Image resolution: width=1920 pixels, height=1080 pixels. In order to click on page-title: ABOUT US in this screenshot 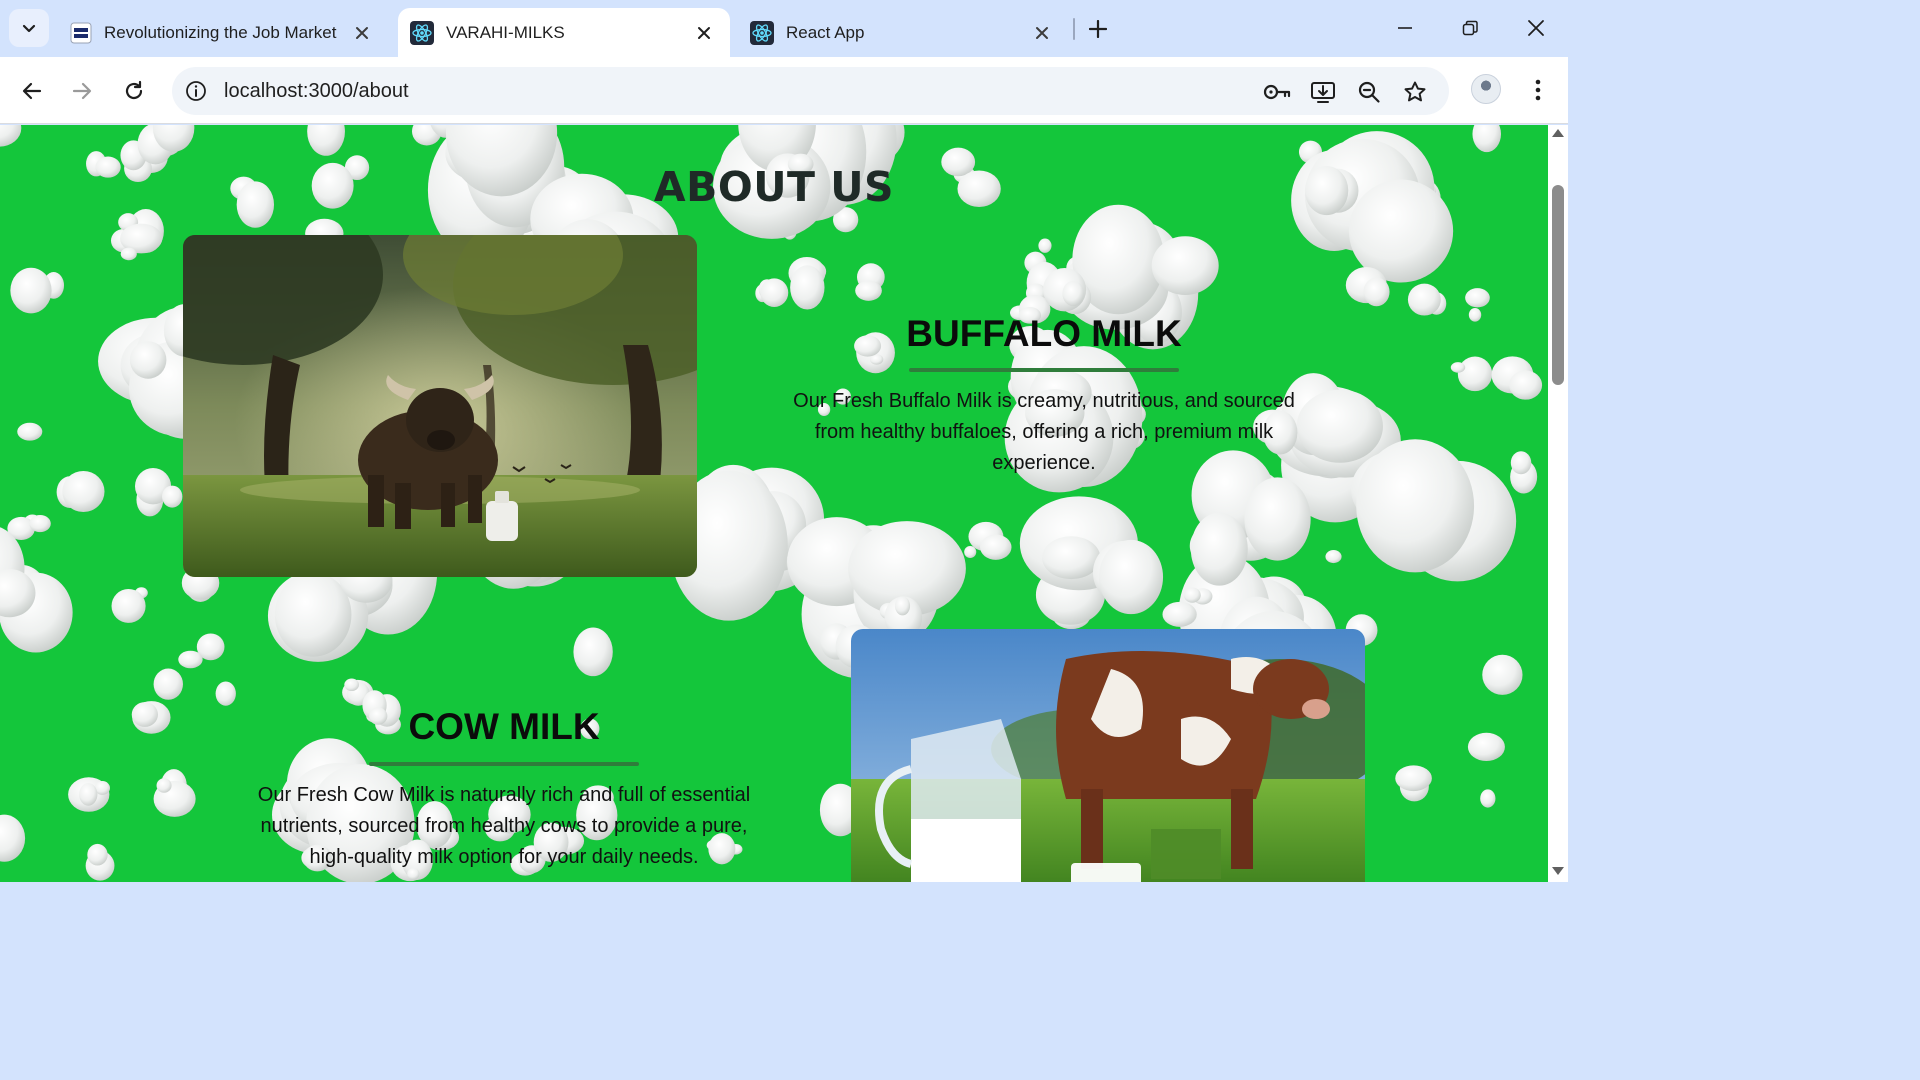, I will do `click(774, 187)`.